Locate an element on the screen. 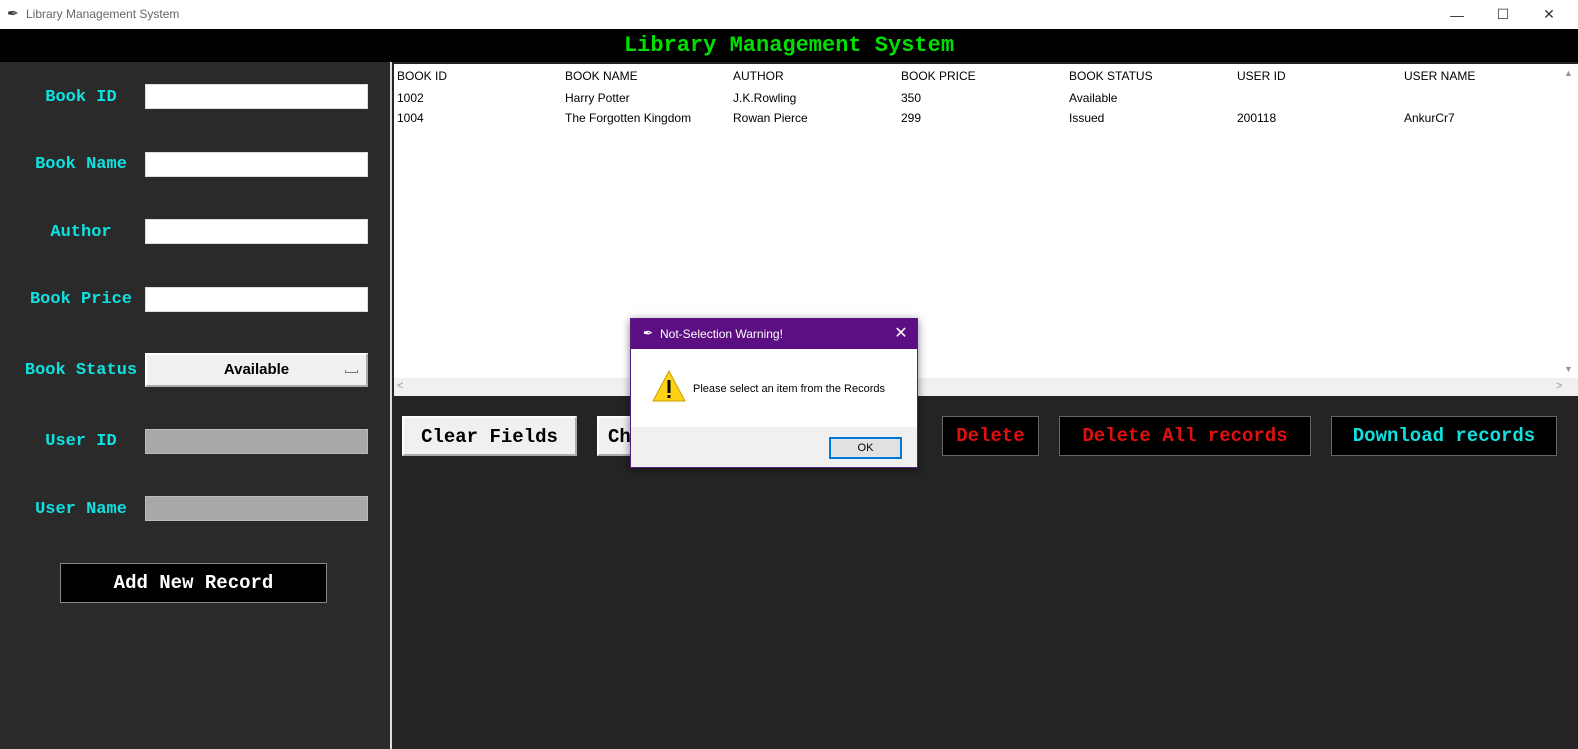  app-header: Library Management System is located at coordinates (789, 45).